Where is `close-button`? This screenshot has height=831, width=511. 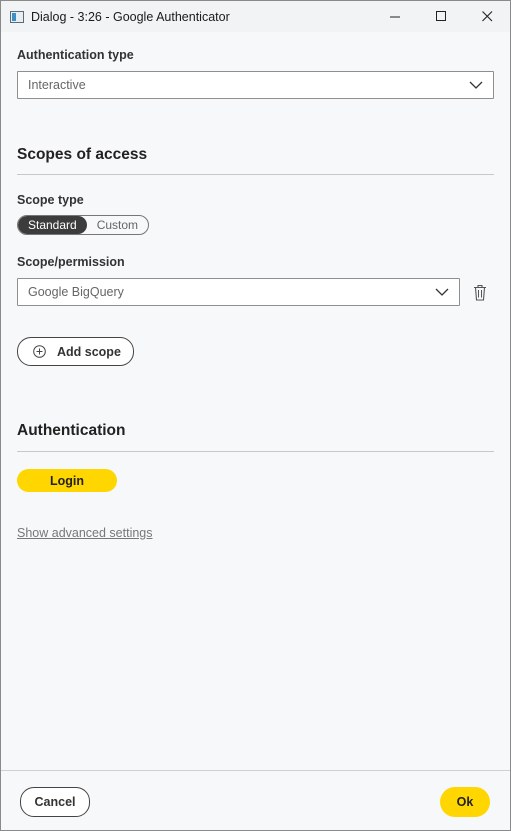
close-button is located at coordinates (487, 16).